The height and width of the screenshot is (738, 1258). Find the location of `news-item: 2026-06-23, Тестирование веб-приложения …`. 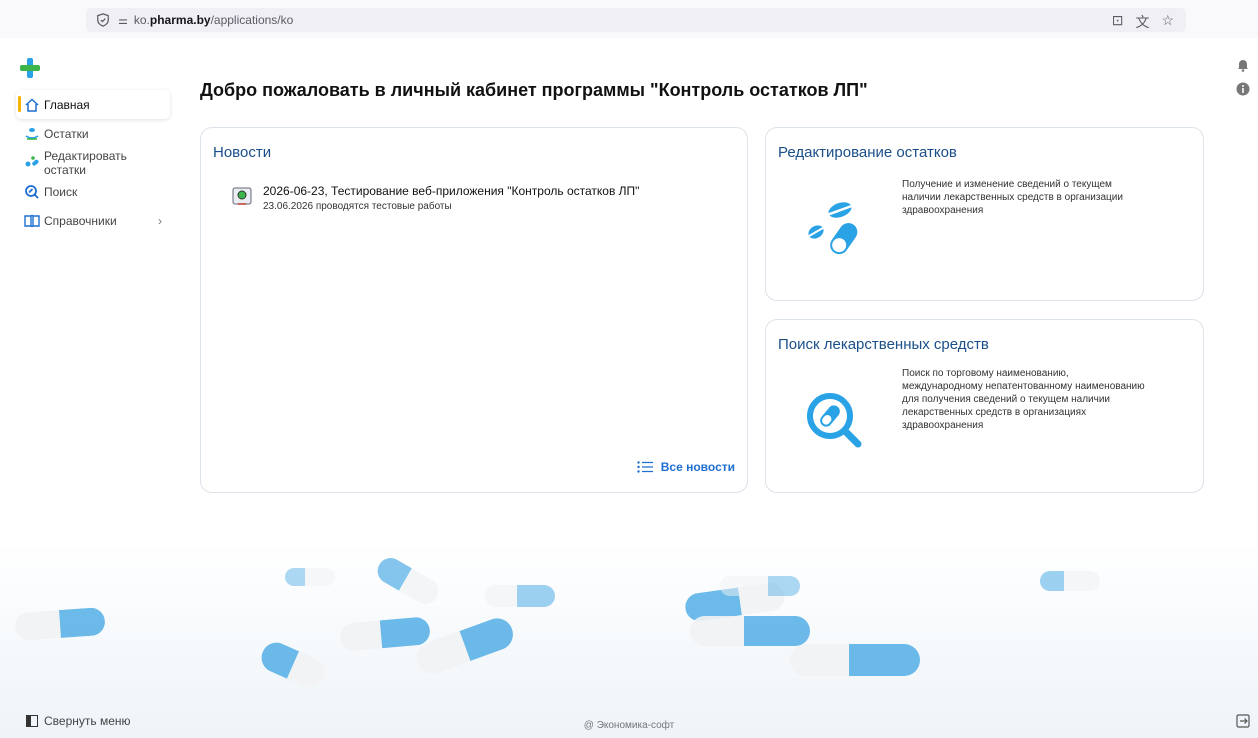

news-item: 2026-06-23, Тестирование веб-приложения … is located at coordinates (435, 198).